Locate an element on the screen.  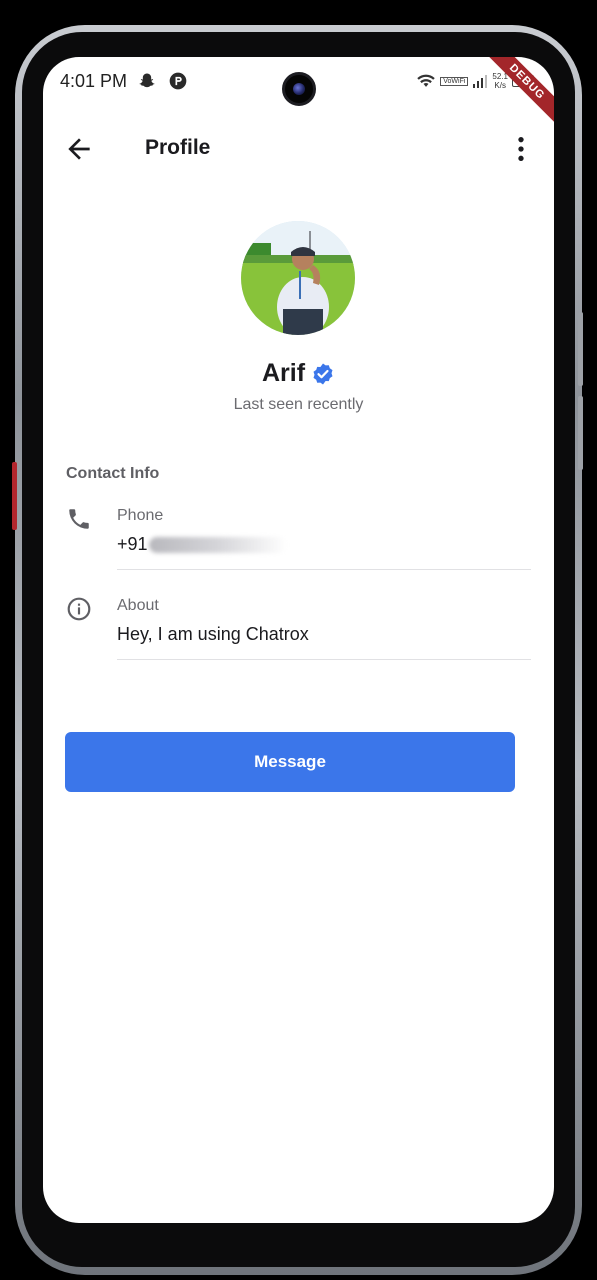
about-label: About is located at coordinates (138, 605).